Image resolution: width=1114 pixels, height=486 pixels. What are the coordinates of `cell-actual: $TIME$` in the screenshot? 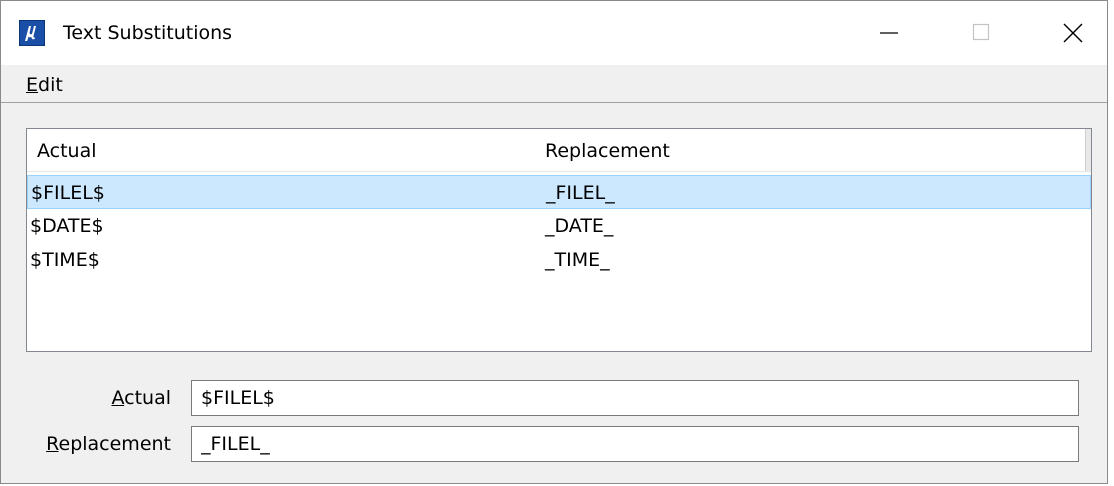 It's located at (65, 260).